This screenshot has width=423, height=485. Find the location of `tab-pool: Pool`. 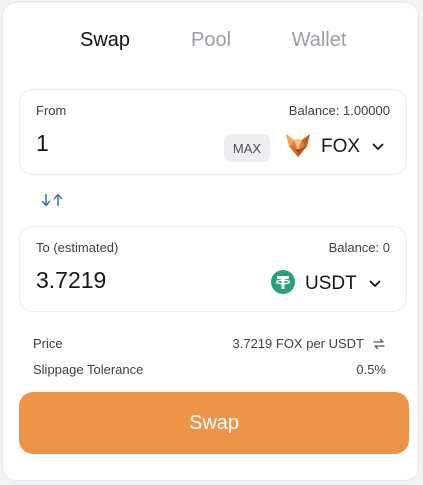

tab-pool: Pool is located at coordinates (211, 40).